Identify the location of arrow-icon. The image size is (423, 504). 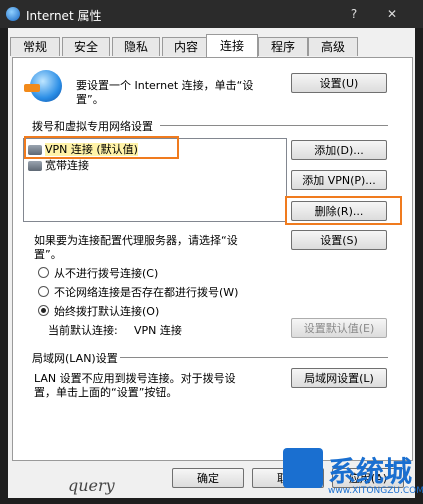
(32, 88).